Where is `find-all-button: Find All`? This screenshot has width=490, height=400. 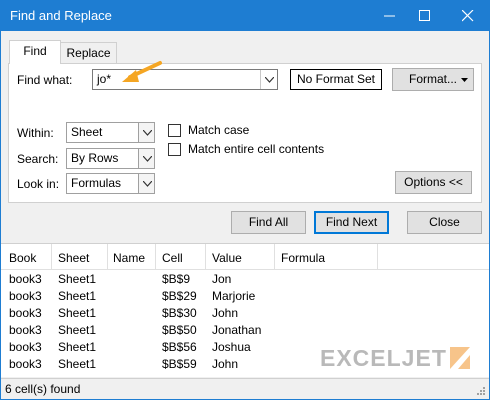
find-all-button: Find All is located at coordinates (268, 222).